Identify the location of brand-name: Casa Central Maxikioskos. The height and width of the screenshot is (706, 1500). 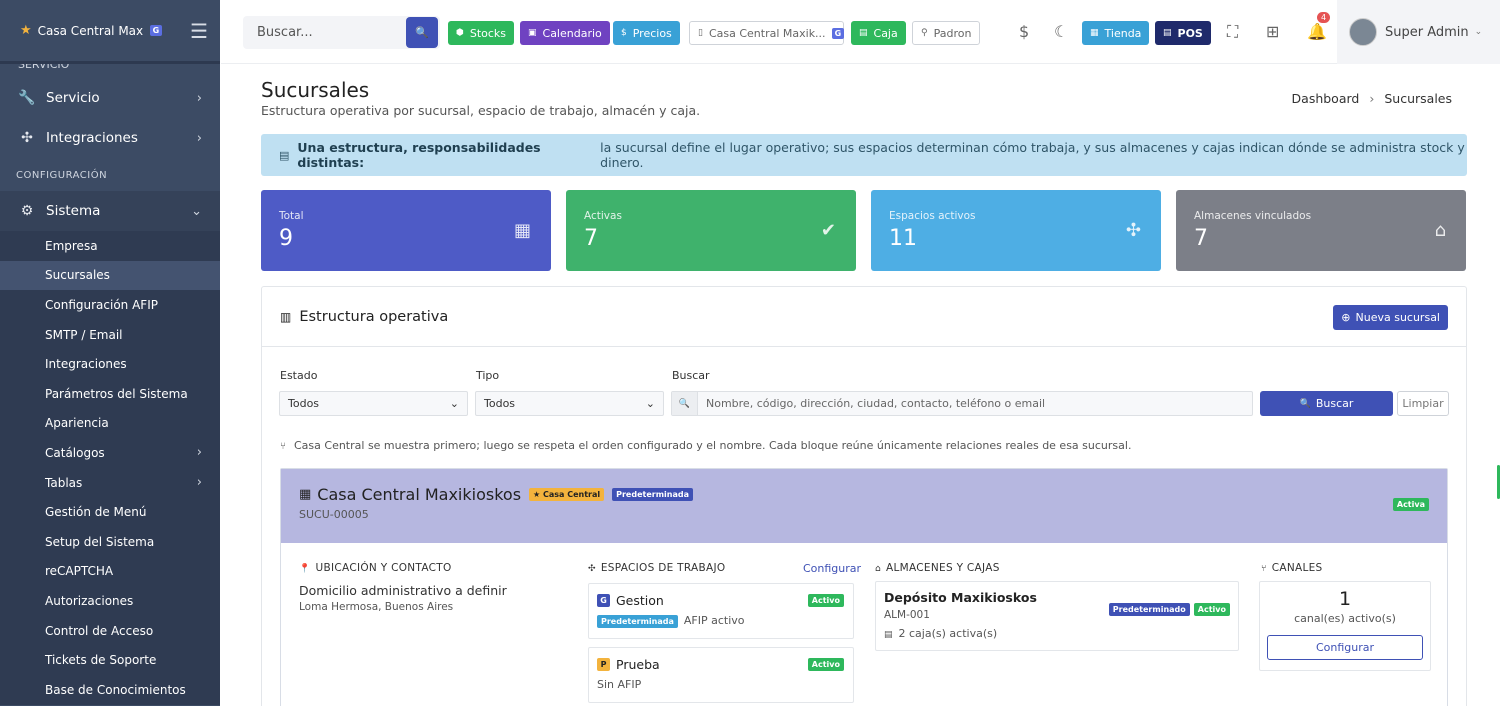
(90, 30).